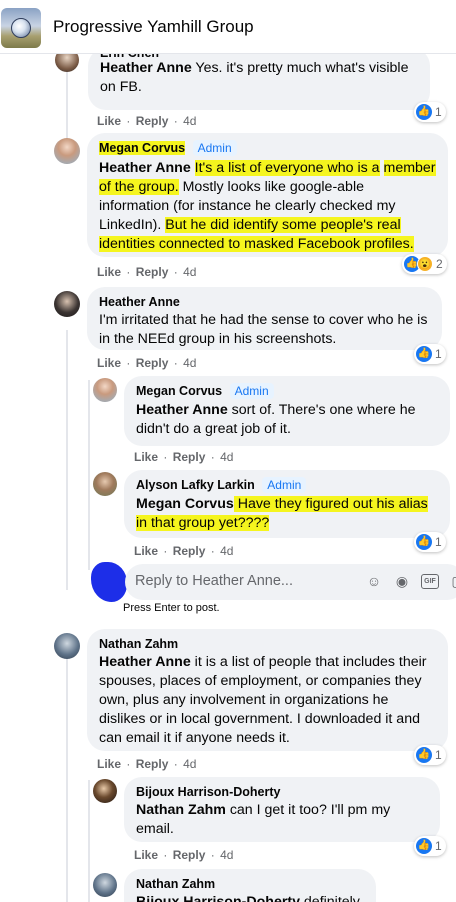 The image size is (456, 902). What do you see at coordinates (430, 581) in the screenshot?
I see `gif-icon: GIF` at bounding box center [430, 581].